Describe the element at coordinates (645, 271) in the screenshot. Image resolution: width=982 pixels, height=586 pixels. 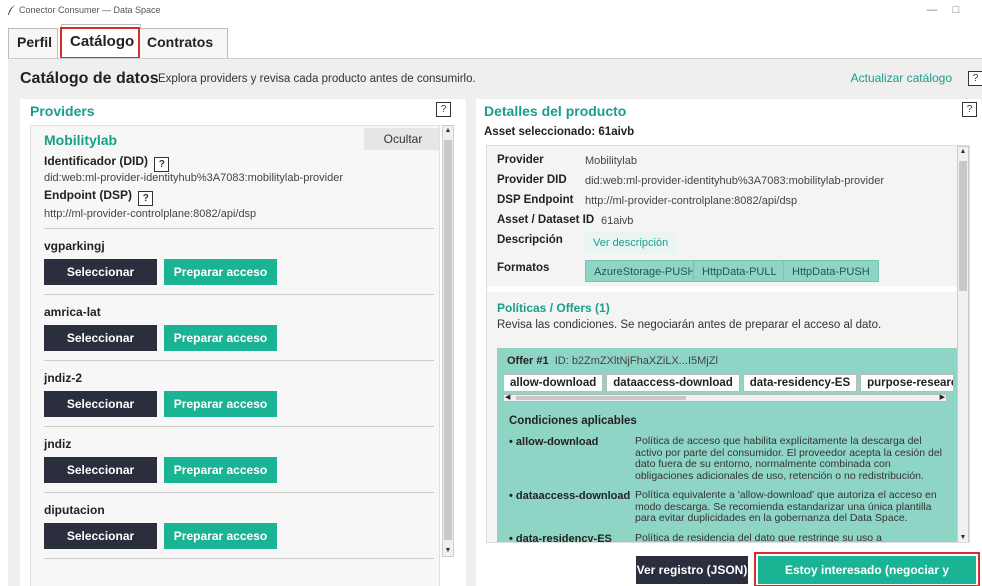
I see `format-chip: AzureStorage-PUSH` at that location.